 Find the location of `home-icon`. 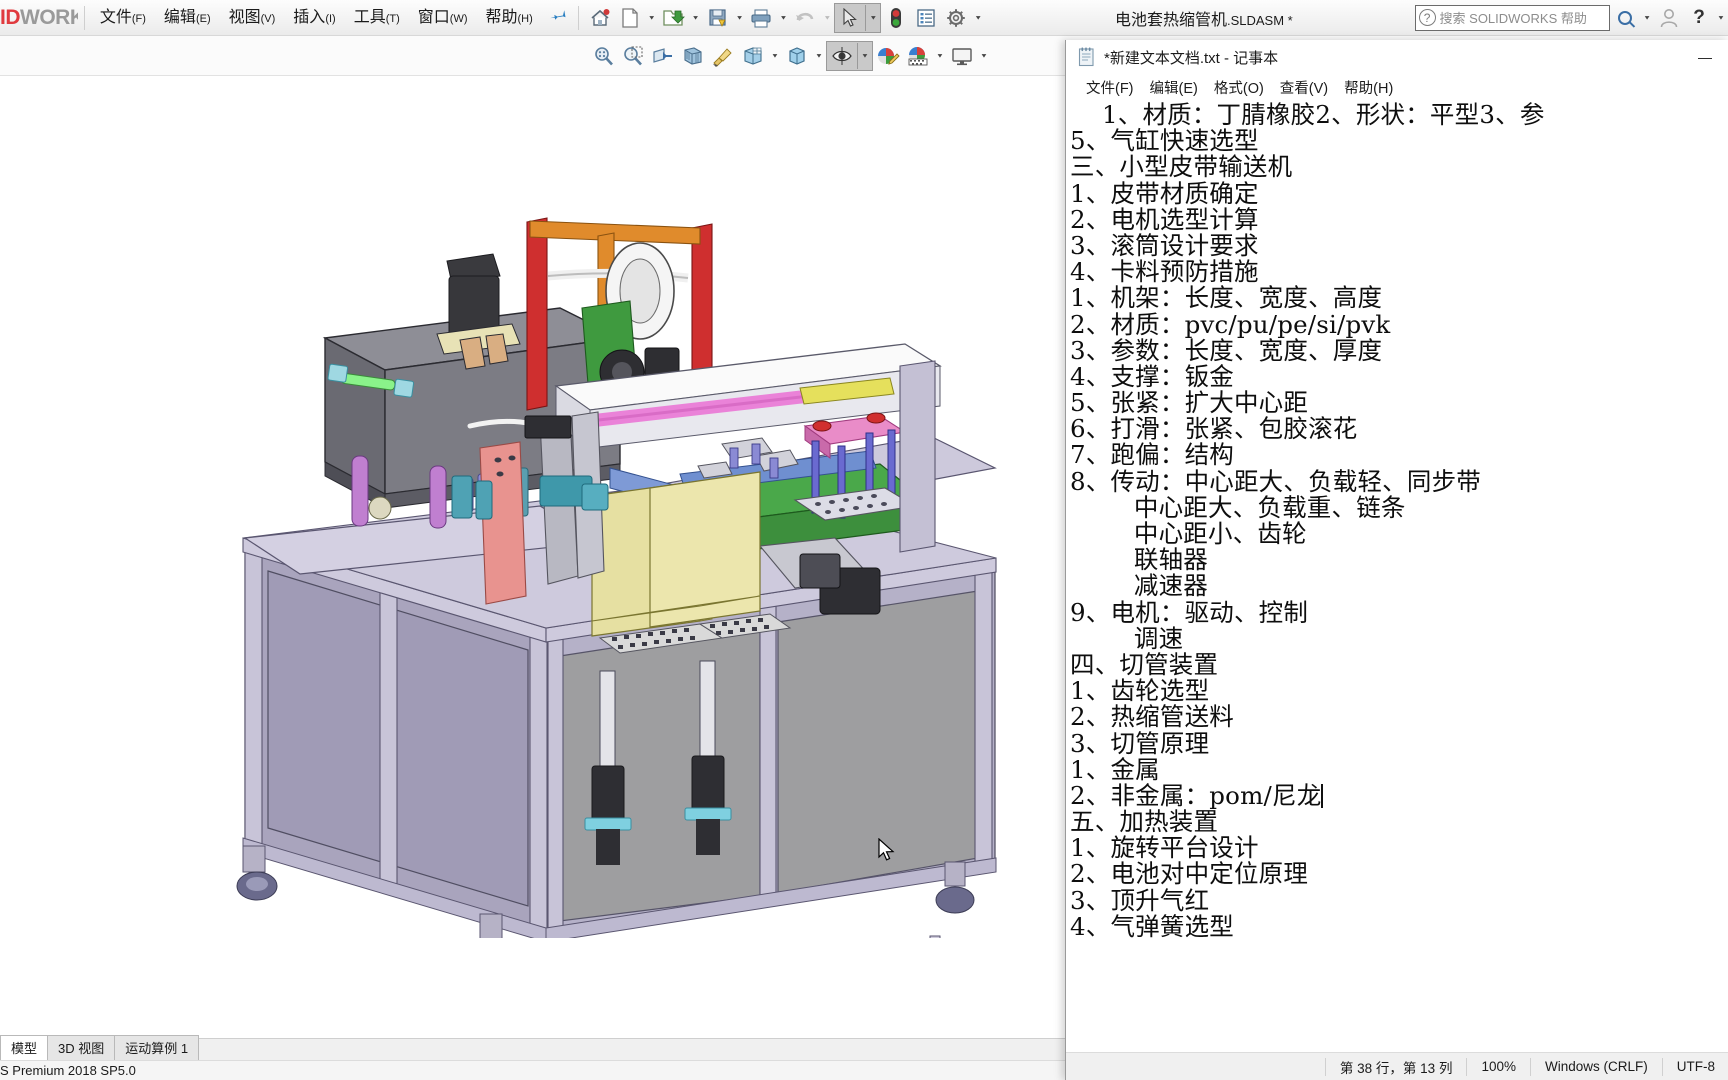

home-icon is located at coordinates (600, 18).